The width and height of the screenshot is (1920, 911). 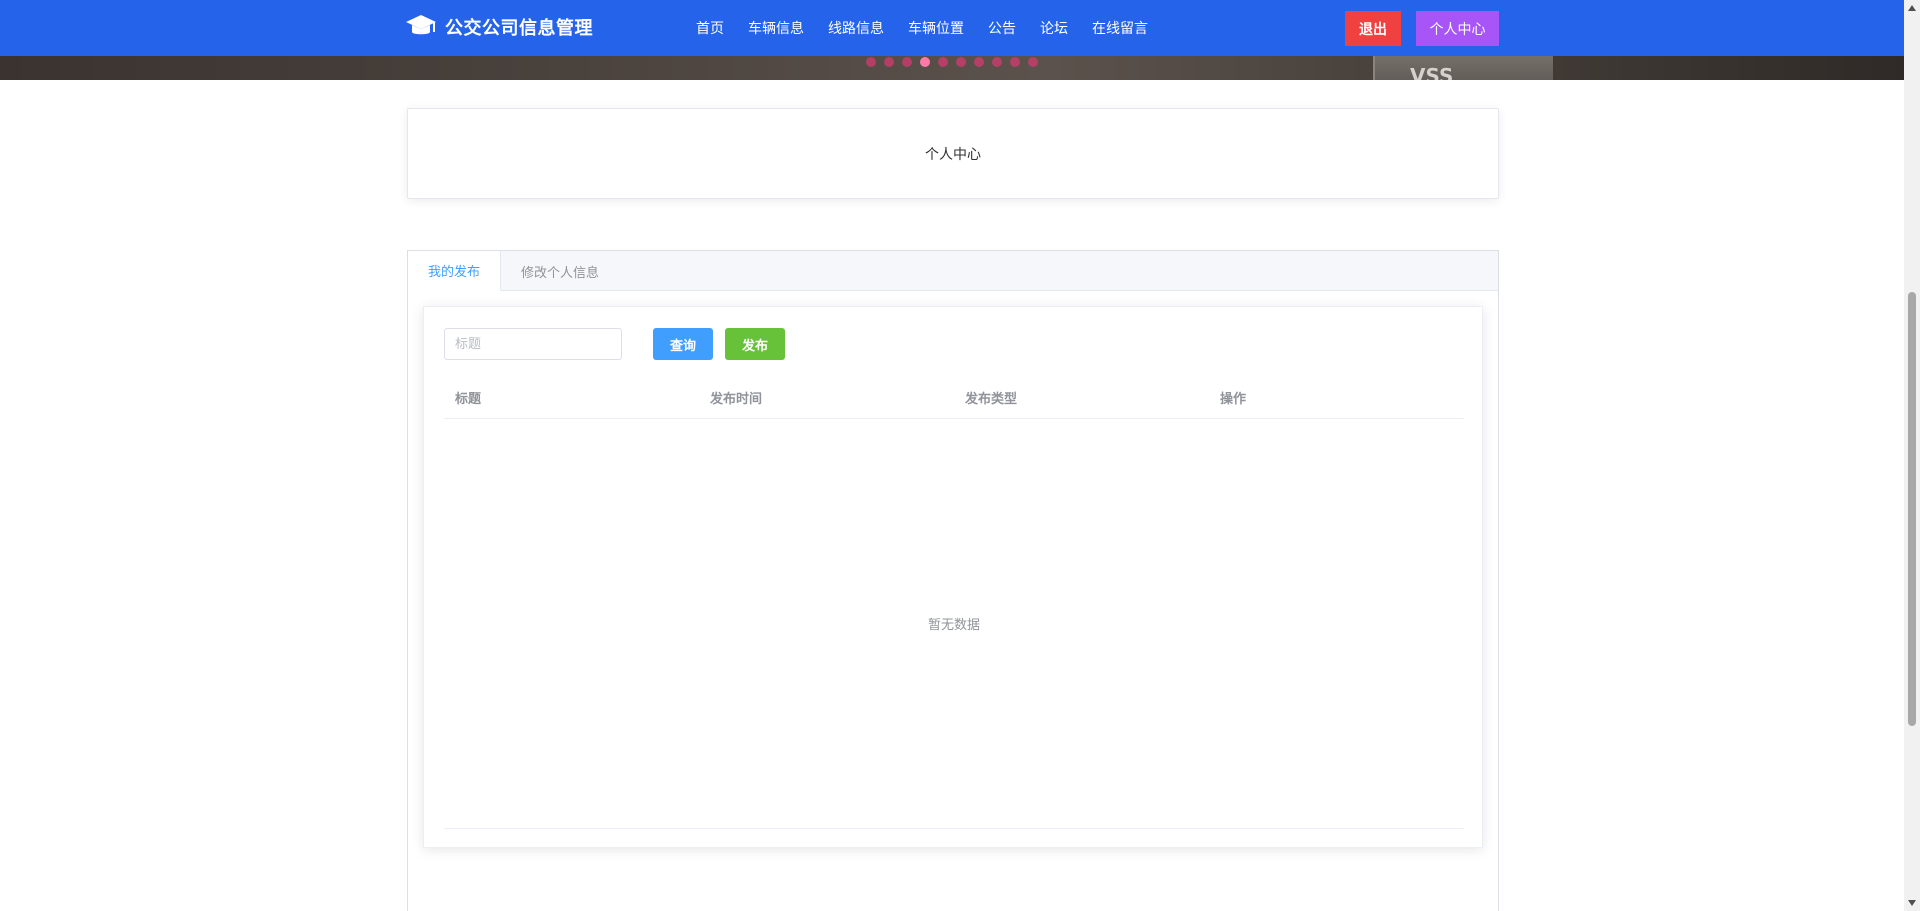 I want to click on scrollbar-thumb, so click(x=1912, y=509).